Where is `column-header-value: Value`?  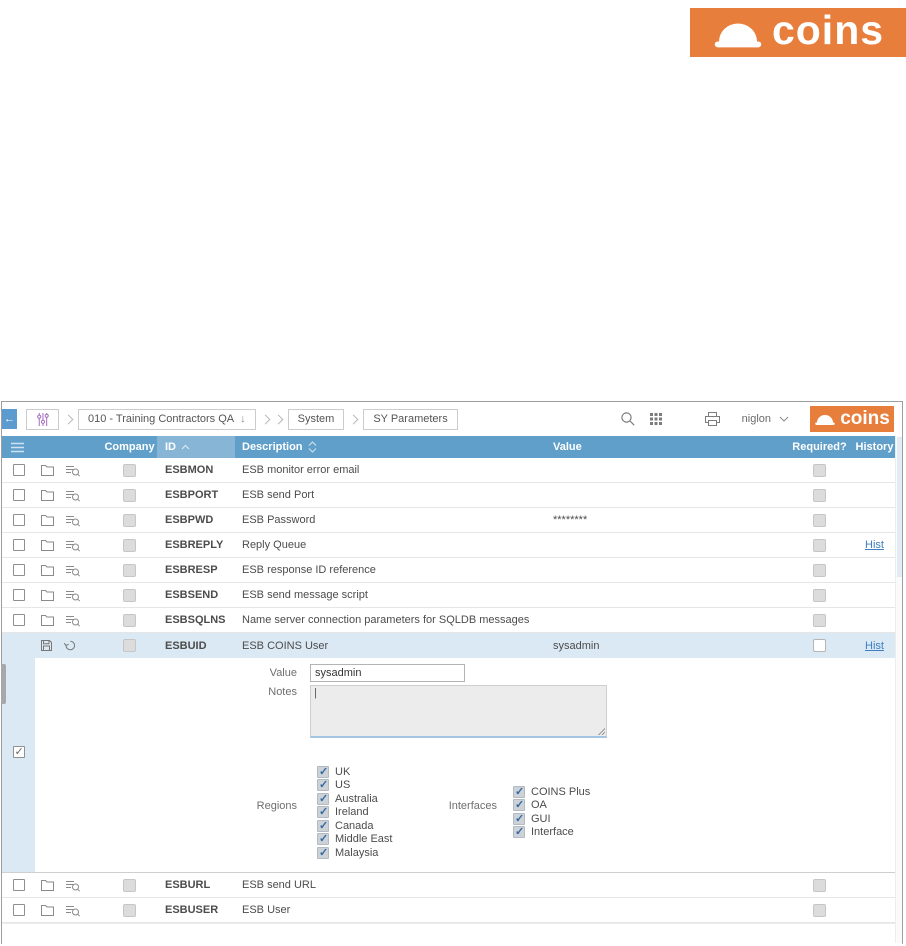
column-header-value: Value is located at coordinates (667, 447).